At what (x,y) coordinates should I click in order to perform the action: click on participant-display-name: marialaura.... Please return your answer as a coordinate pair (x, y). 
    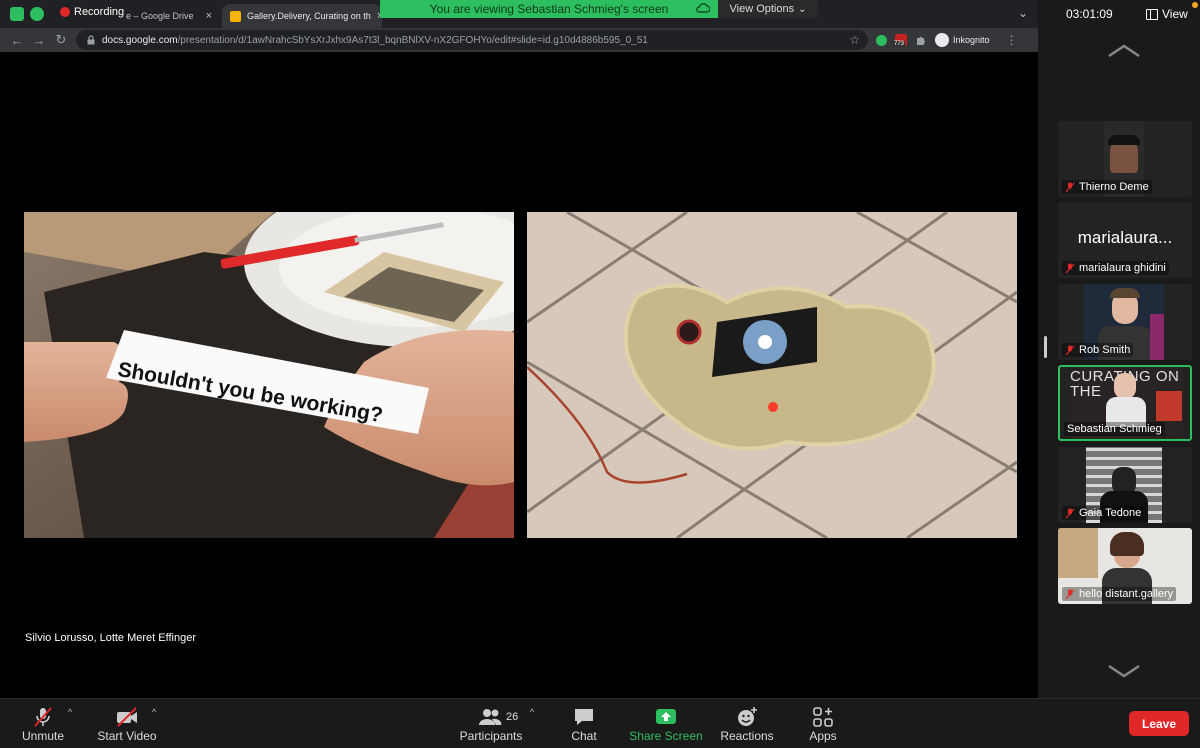
    Looking at the image, I should click on (1125, 237).